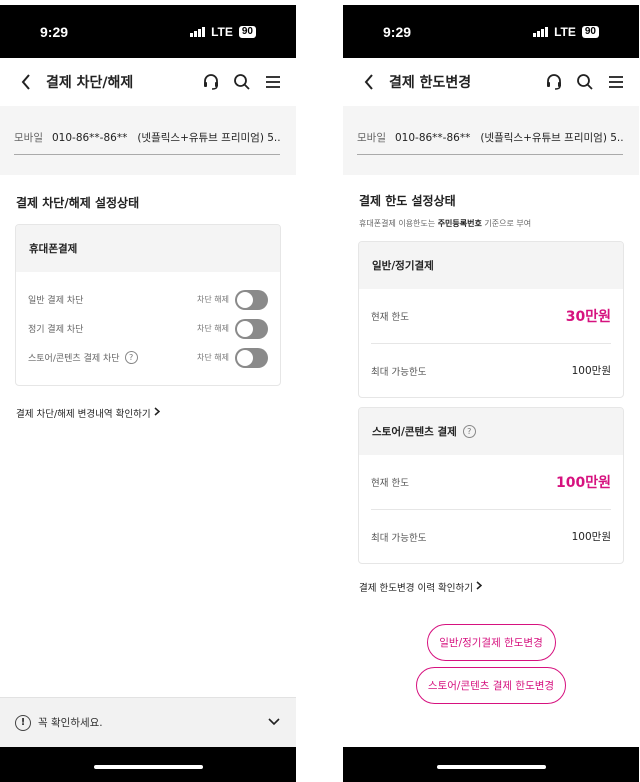 The height and width of the screenshot is (782, 640). What do you see at coordinates (148, 328) in the screenshot?
I see `block-row-recurring: 정기 결제 차단 차단 해제` at bounding box center [148, 328].